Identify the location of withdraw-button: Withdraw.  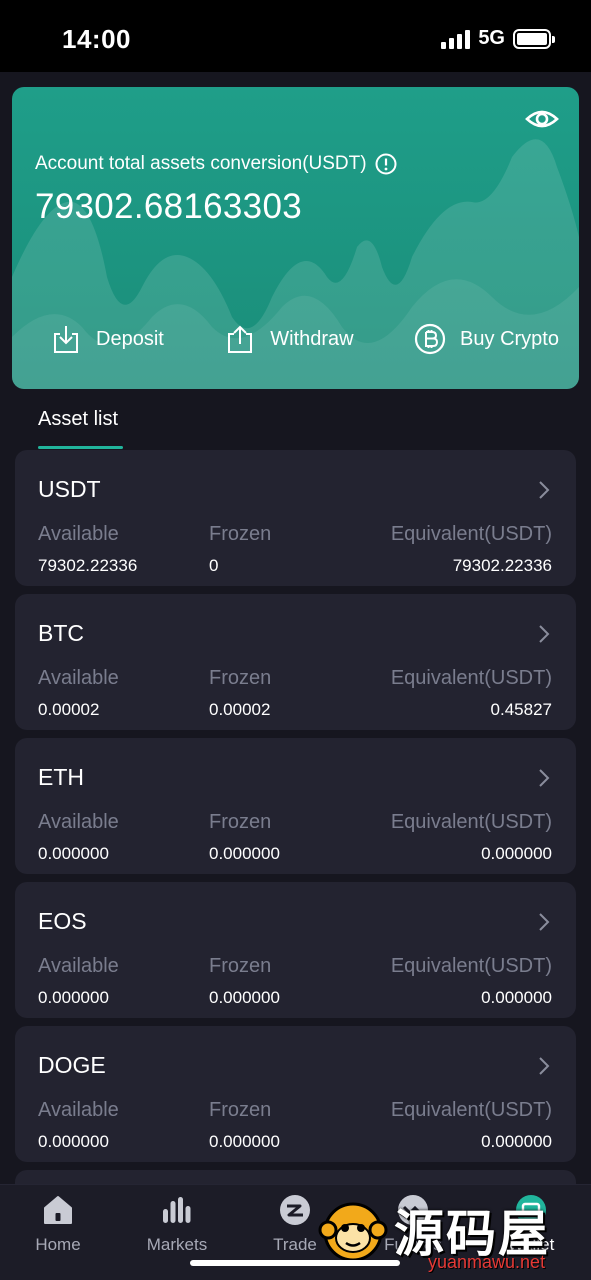
(289, 339).